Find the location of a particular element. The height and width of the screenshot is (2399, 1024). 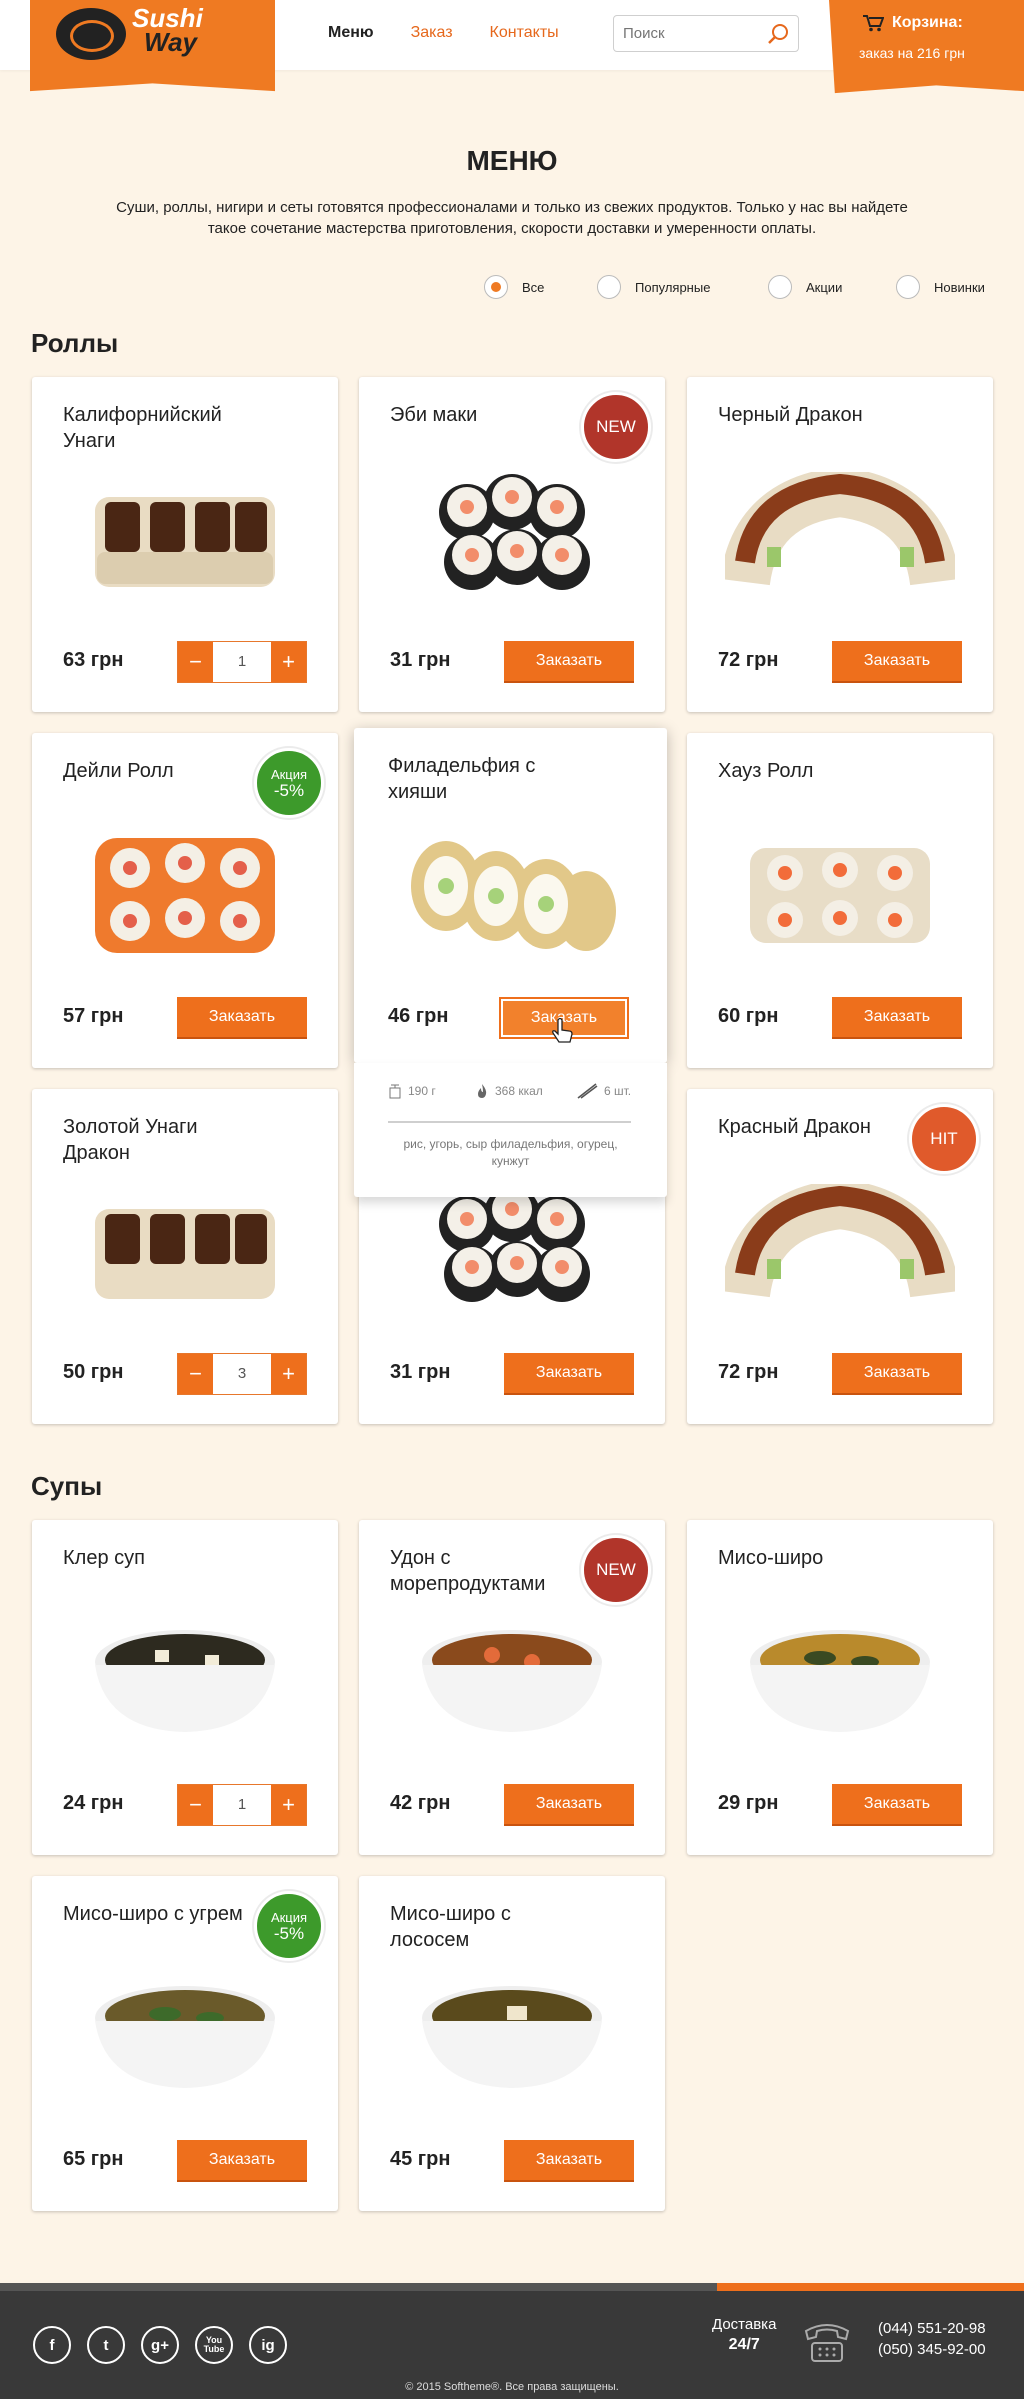

facebook-icon: f is located at coordinates (52, 2345).